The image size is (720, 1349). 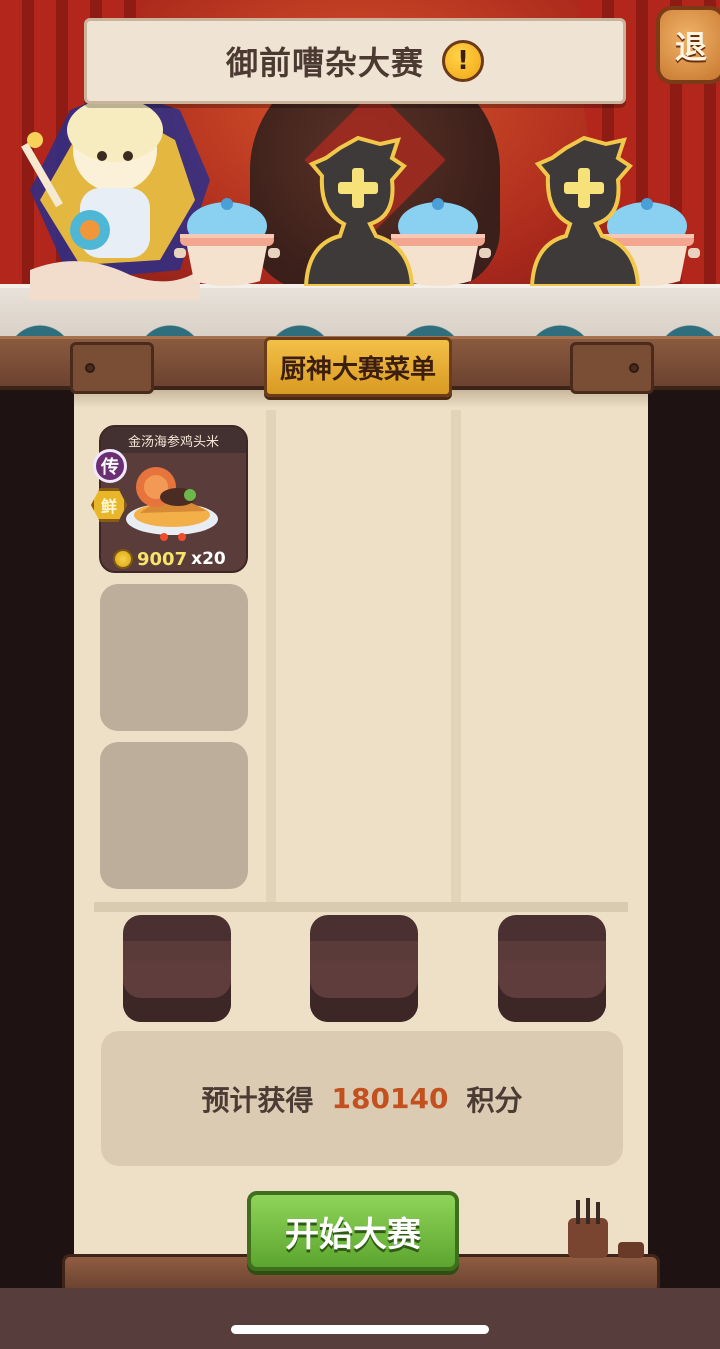 I want to click on beam-bracket-left, so click(x=112, y=368).